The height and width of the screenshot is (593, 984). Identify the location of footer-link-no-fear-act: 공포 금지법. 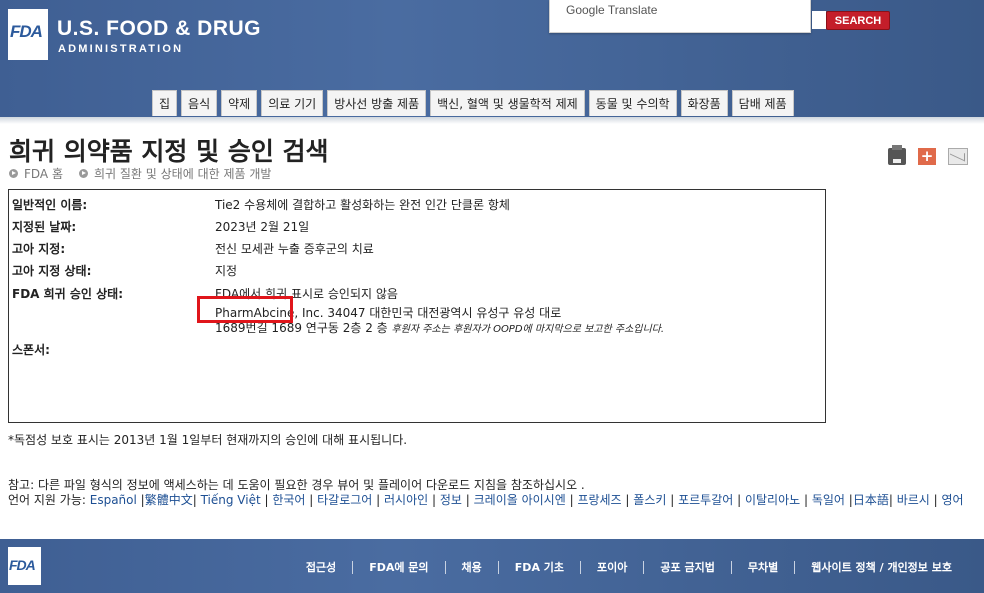
(686, 567).